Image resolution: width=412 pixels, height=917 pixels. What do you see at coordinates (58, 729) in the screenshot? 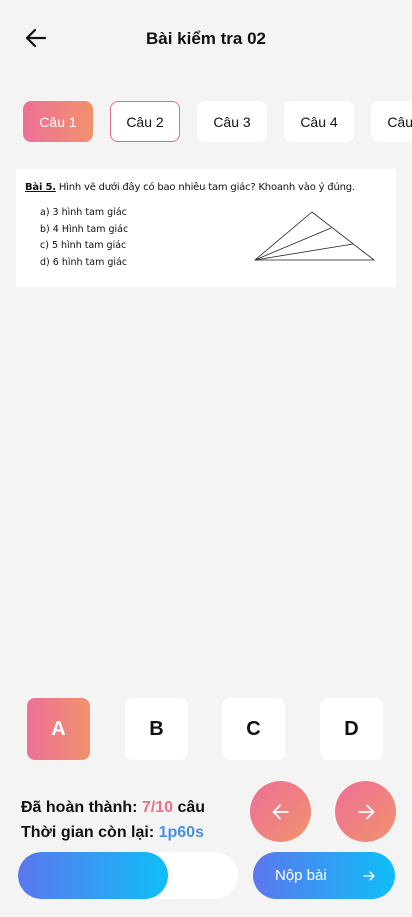
I see `answer-a-button: A` at bounding box center [58, 729].